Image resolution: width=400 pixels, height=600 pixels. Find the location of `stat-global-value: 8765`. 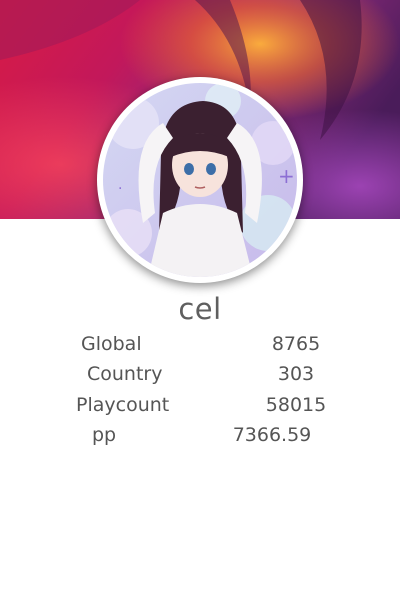

stat-global-value: 8765 is located at coordinates (296, 344).